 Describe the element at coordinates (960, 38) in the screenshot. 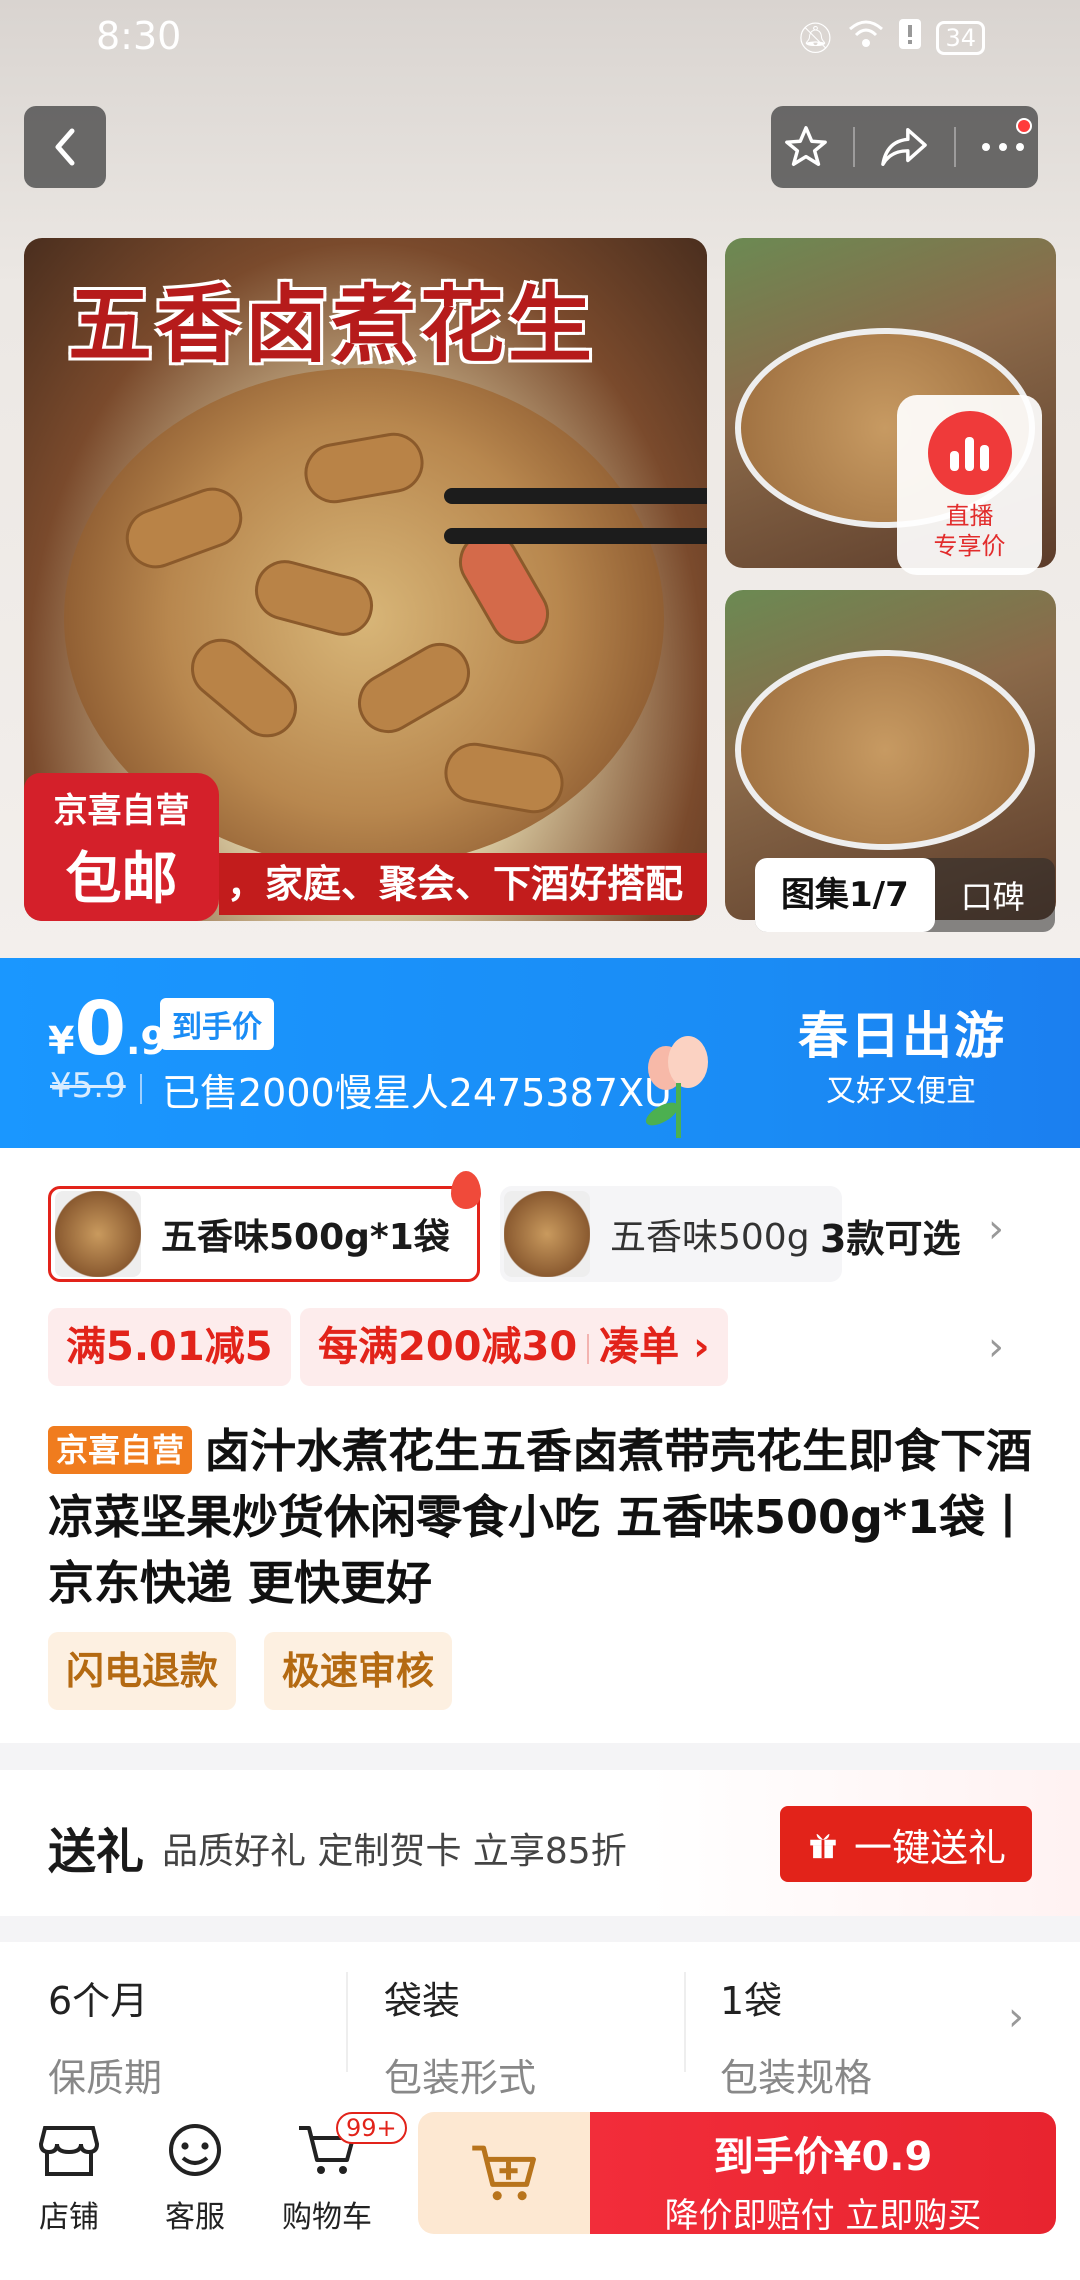

I see `battery-icon: 34` at that location.